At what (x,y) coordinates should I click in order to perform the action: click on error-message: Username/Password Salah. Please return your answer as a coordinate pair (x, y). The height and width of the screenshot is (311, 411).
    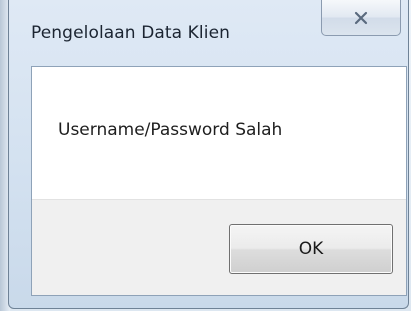
    Looking at the image, I should click on (170, 130).